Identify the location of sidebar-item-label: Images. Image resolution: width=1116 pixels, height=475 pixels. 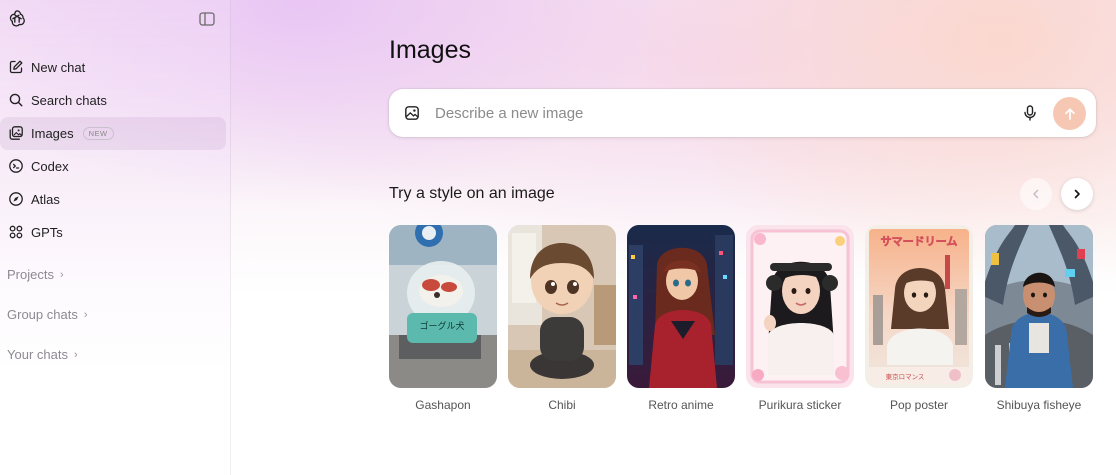
(52, 133).